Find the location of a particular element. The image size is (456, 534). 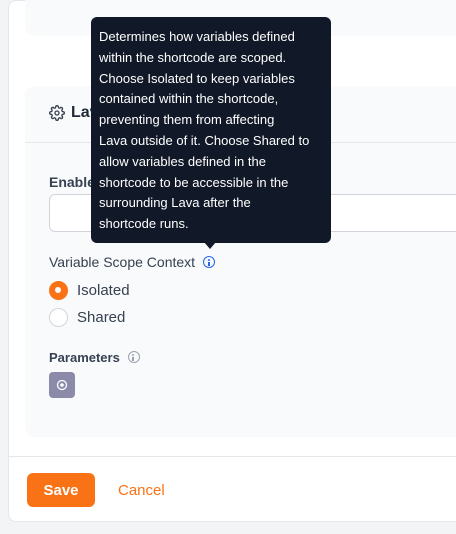

variable-scope-label-text: Variable Scope Context is located at coordinates (122, 262).